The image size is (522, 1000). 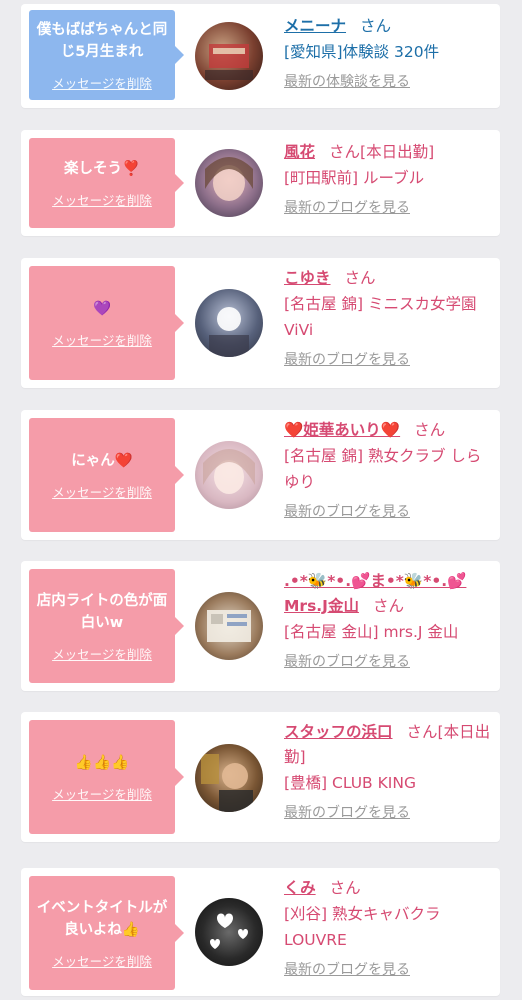 What do you see at coordinates (102, 460) in the screenshot?
I see `message-text: にゃん❤️` at bounding box center [102, 460].